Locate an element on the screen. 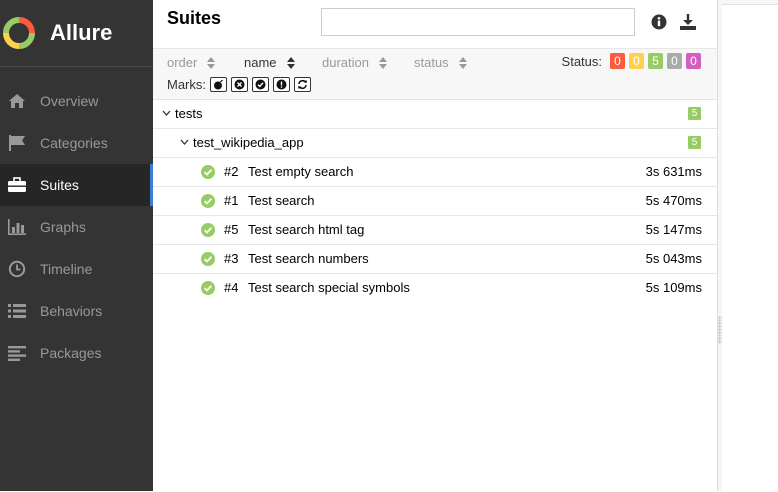 The image size is (778, 492). refresh-icon is located at coordinates (302, 84).